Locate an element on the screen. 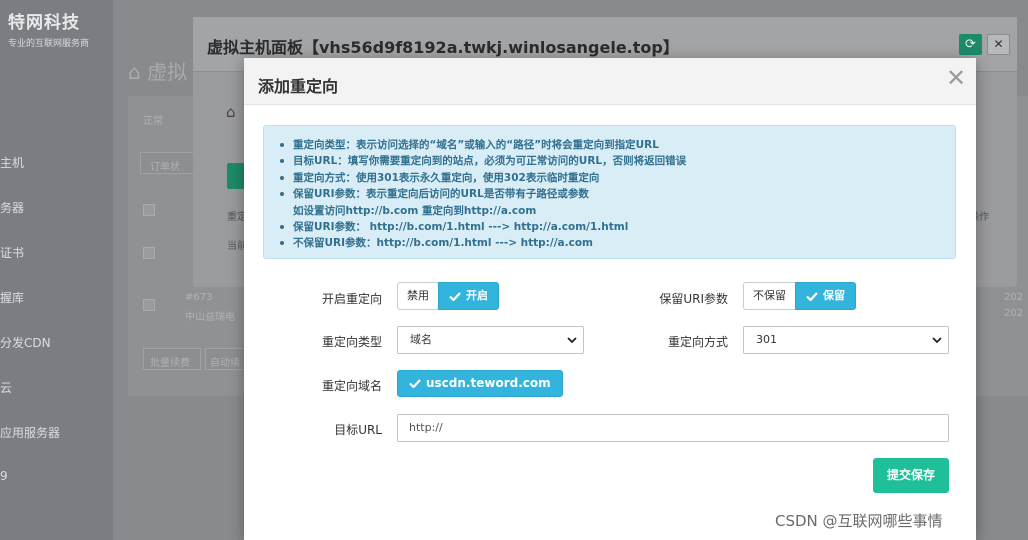 The width and height of the screenshot is (1028, 540). info-item: 重定向类型：表示访问选择的“域名”或输入的“路径”时将会重定向到指定URL is located at coordinates (482, 145).